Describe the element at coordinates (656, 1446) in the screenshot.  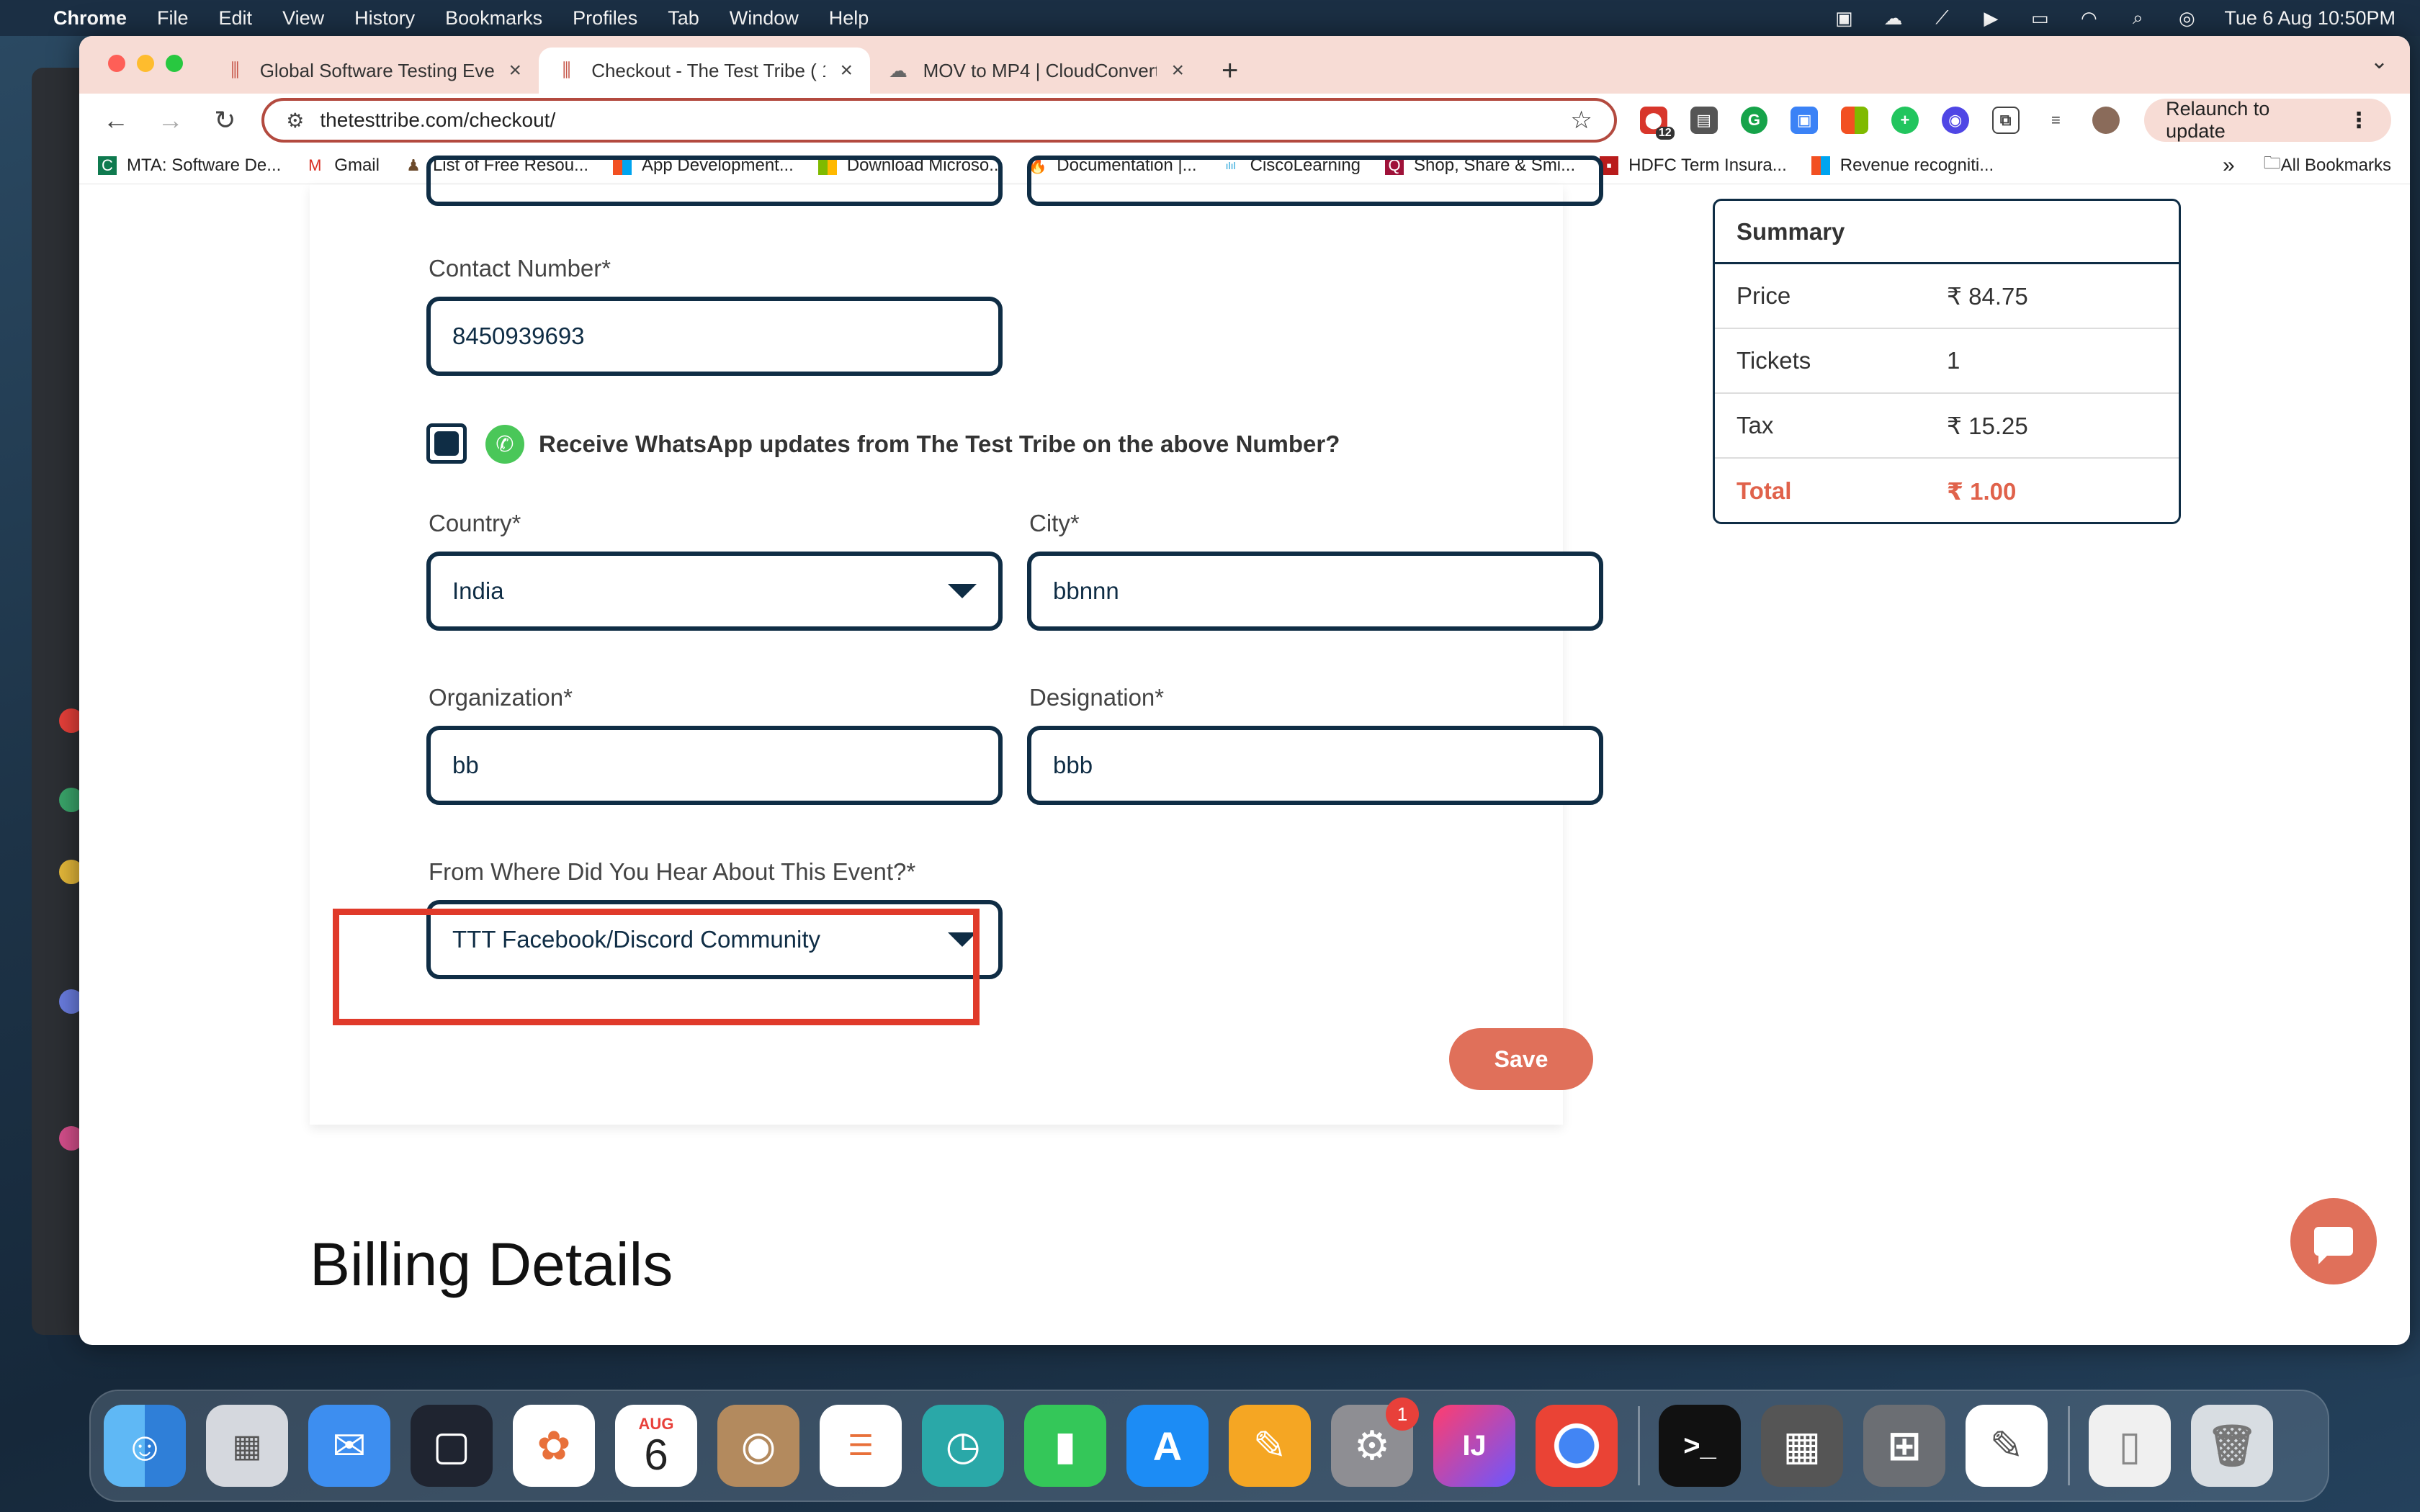
I see `calendar-icon: AUG 6` at that location.